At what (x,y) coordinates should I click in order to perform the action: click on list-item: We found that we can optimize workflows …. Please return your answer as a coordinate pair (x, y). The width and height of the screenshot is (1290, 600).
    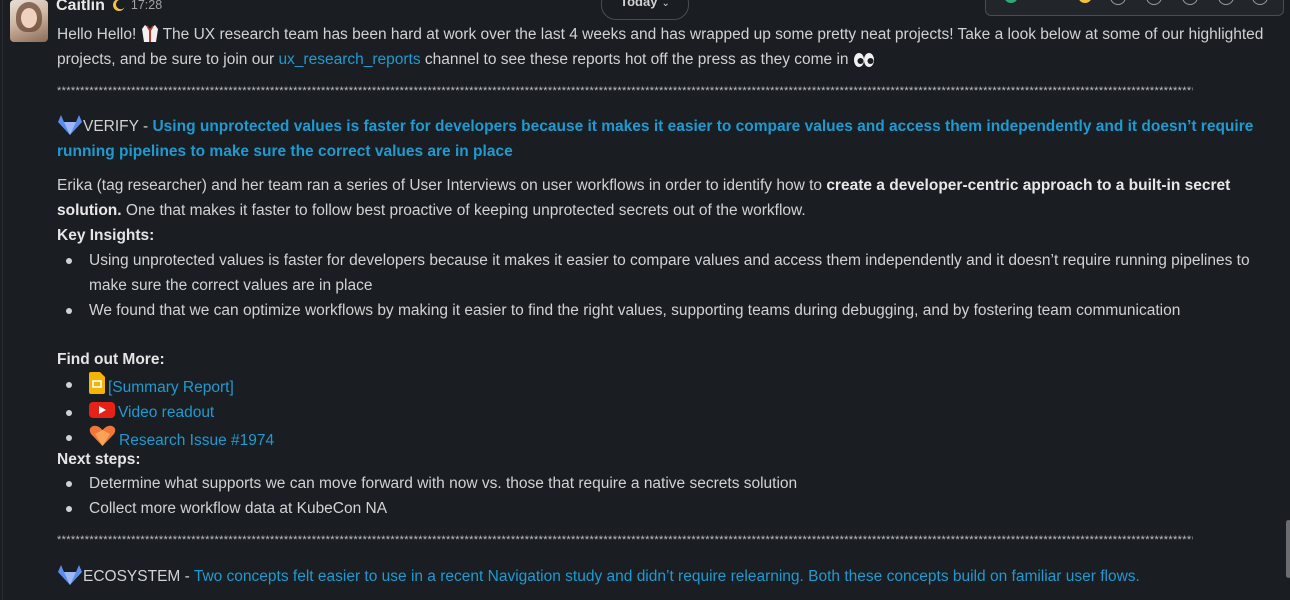
    Looking at the image, I should click on (657, 310).